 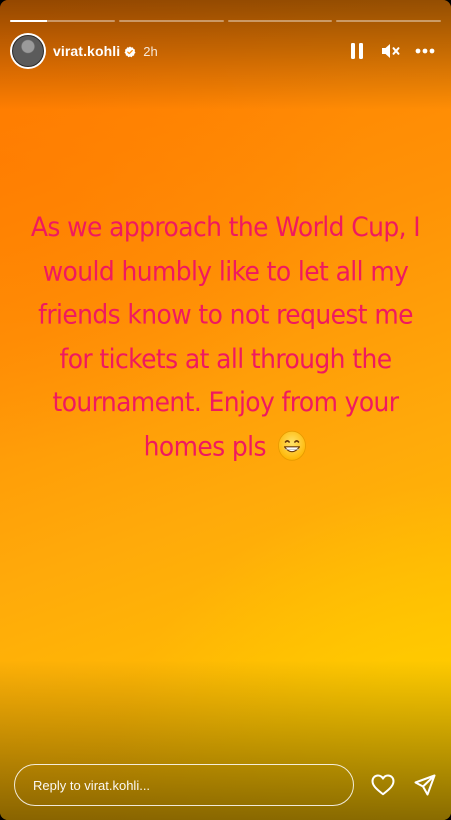 I want to click on avatar-image, so click(x=28, y=51).